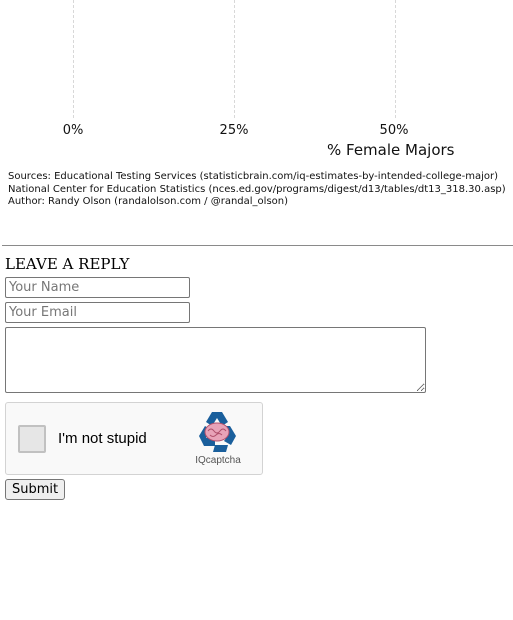  What do you see at coordinates (215, 360) in the screenshot?
I see `comment-textarea` at bounding box center [215, 360].